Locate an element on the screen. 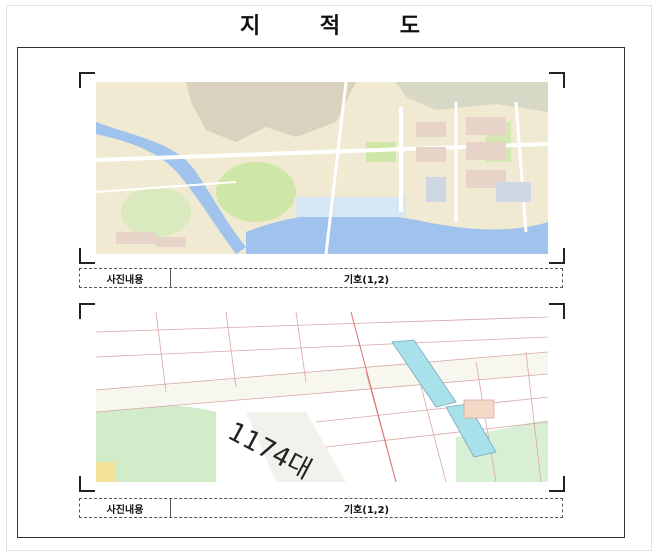  photo-caption-2: 사진내용 기호(1,2) is located at coordinates (321, 508).